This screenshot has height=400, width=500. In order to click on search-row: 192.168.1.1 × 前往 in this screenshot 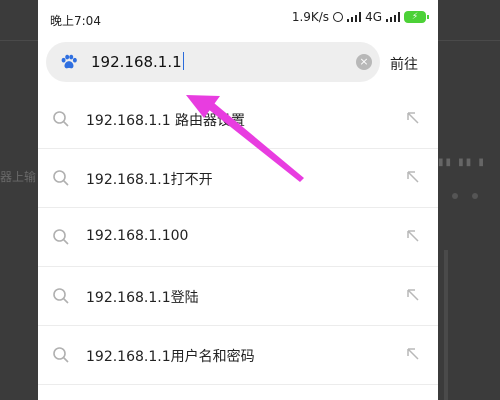, I will do `click(238, 62)`.